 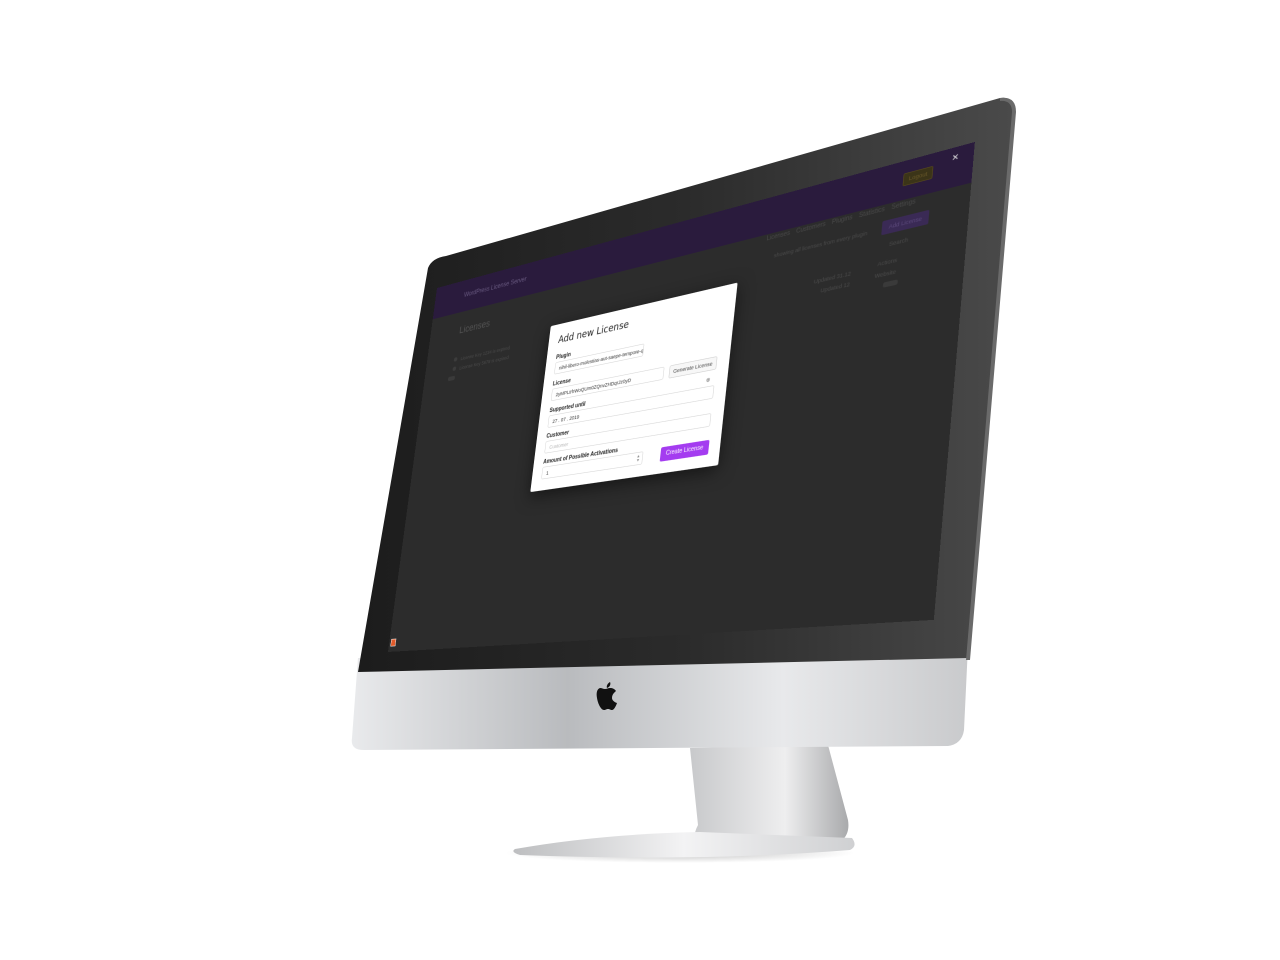 I want to click on search-label: Search, so click(x=898, y=242).